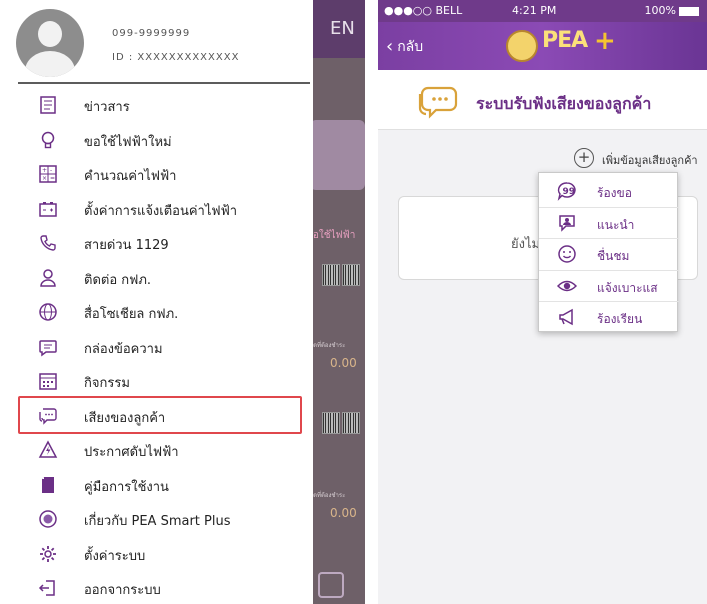 The image size is (707, 604). Describe the element at coordinates (337, 155) in the screenshot. I see `background-banner-image` at that location.